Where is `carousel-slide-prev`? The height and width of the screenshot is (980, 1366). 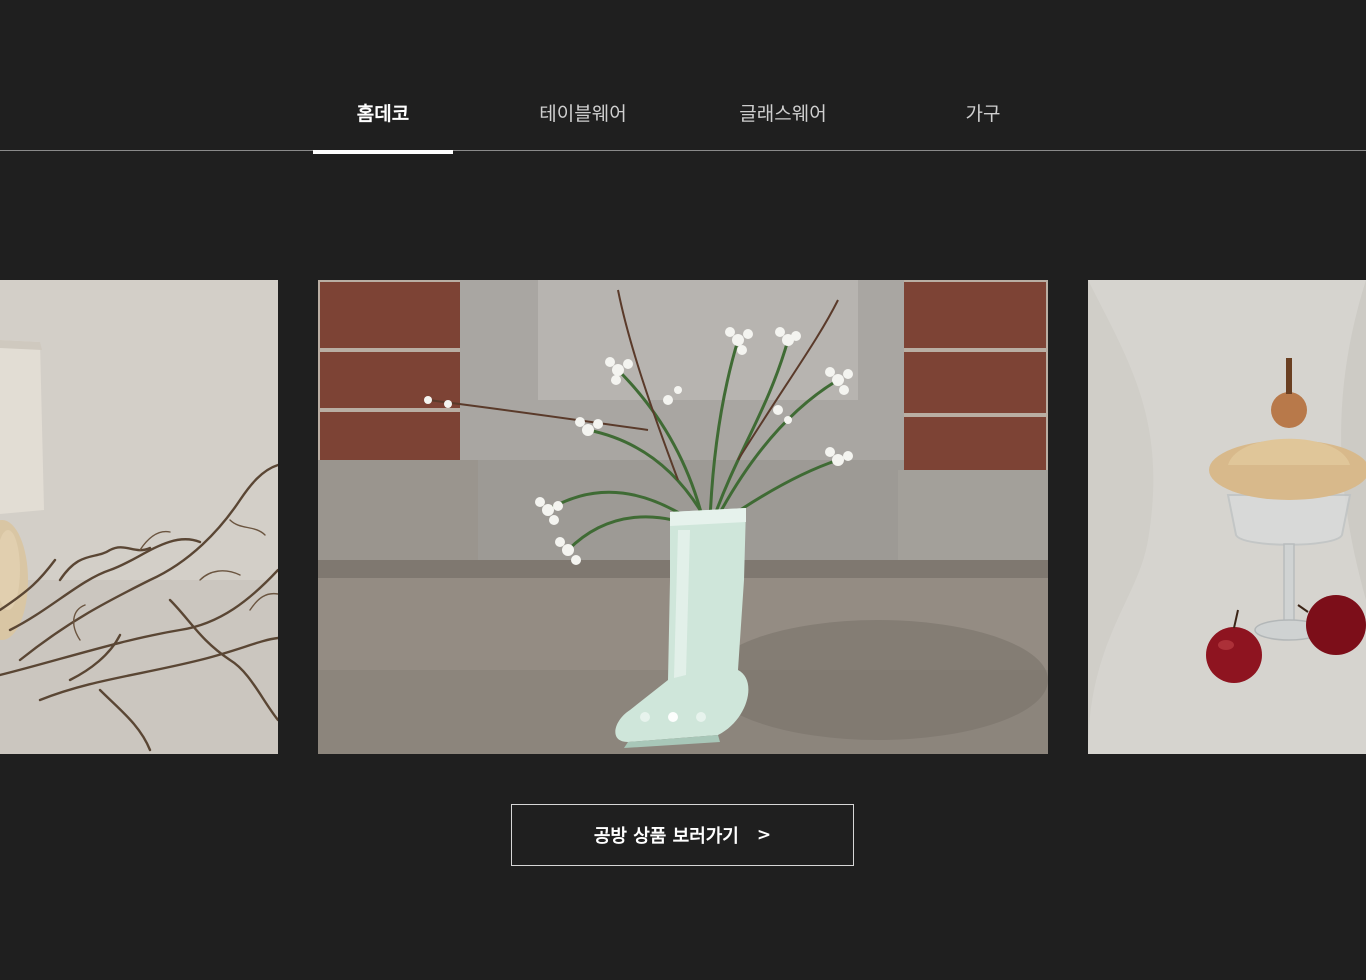
carousel-slide-prev is located at coordinates (139, 517).